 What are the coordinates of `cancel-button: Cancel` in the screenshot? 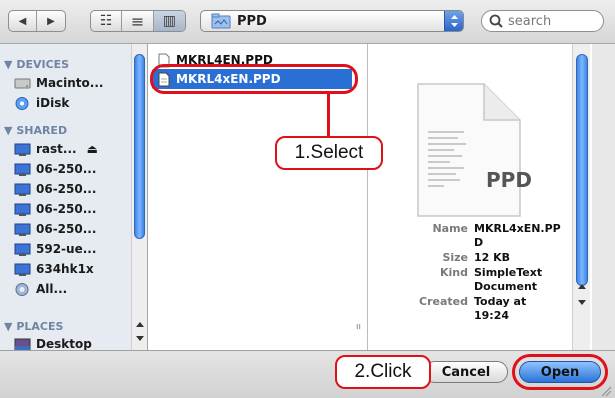 It's located at (466, 372).